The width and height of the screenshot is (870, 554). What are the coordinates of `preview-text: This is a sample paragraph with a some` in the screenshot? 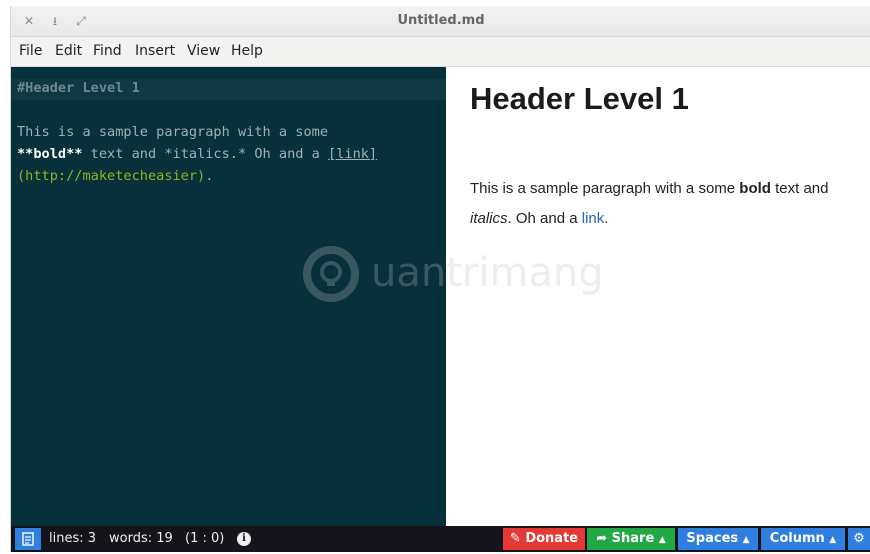 It's located at (605, 188).